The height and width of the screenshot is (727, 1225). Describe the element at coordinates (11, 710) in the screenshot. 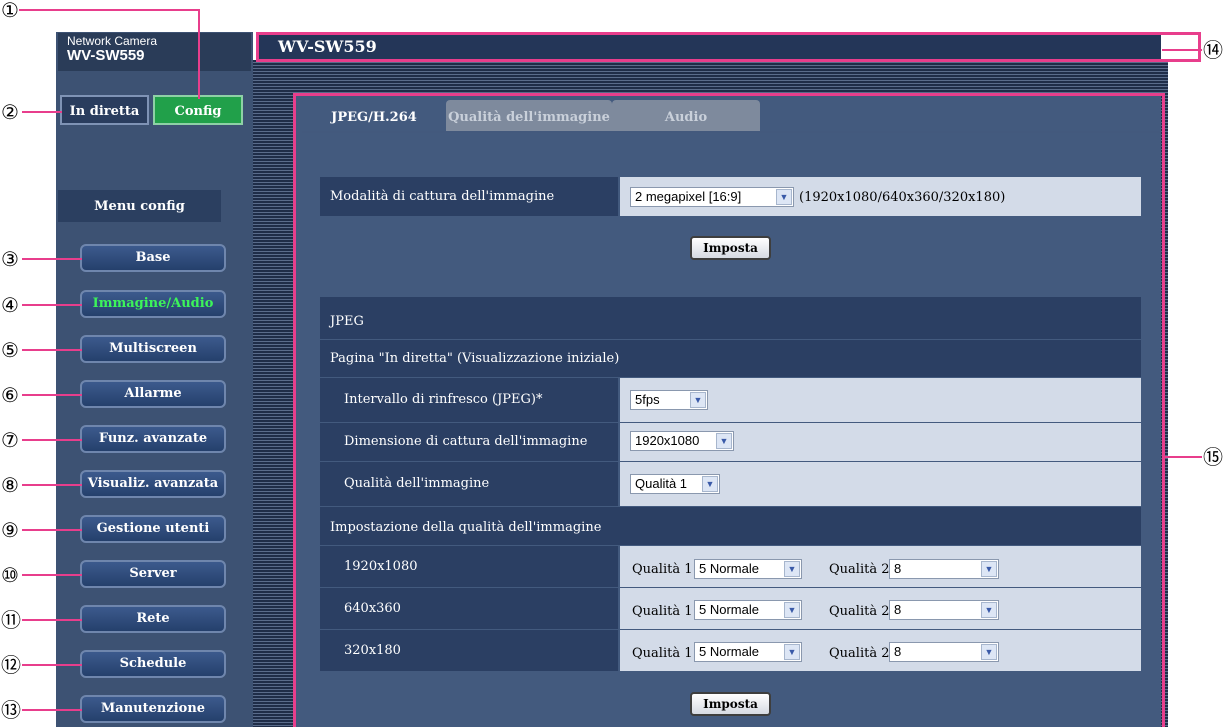

I see `callout-13: ⑬` at that location.